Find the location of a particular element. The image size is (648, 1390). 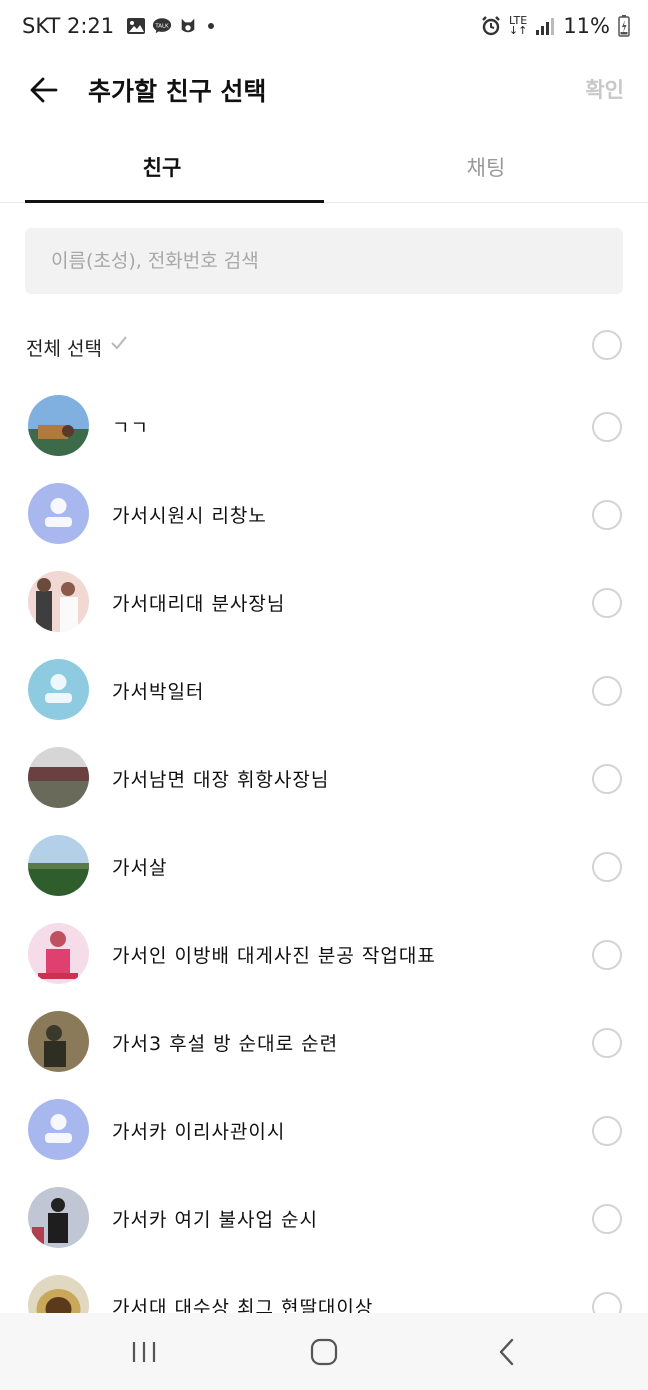

friend-name: 가서시원시 리창노 is located at coordinates (189, 516).